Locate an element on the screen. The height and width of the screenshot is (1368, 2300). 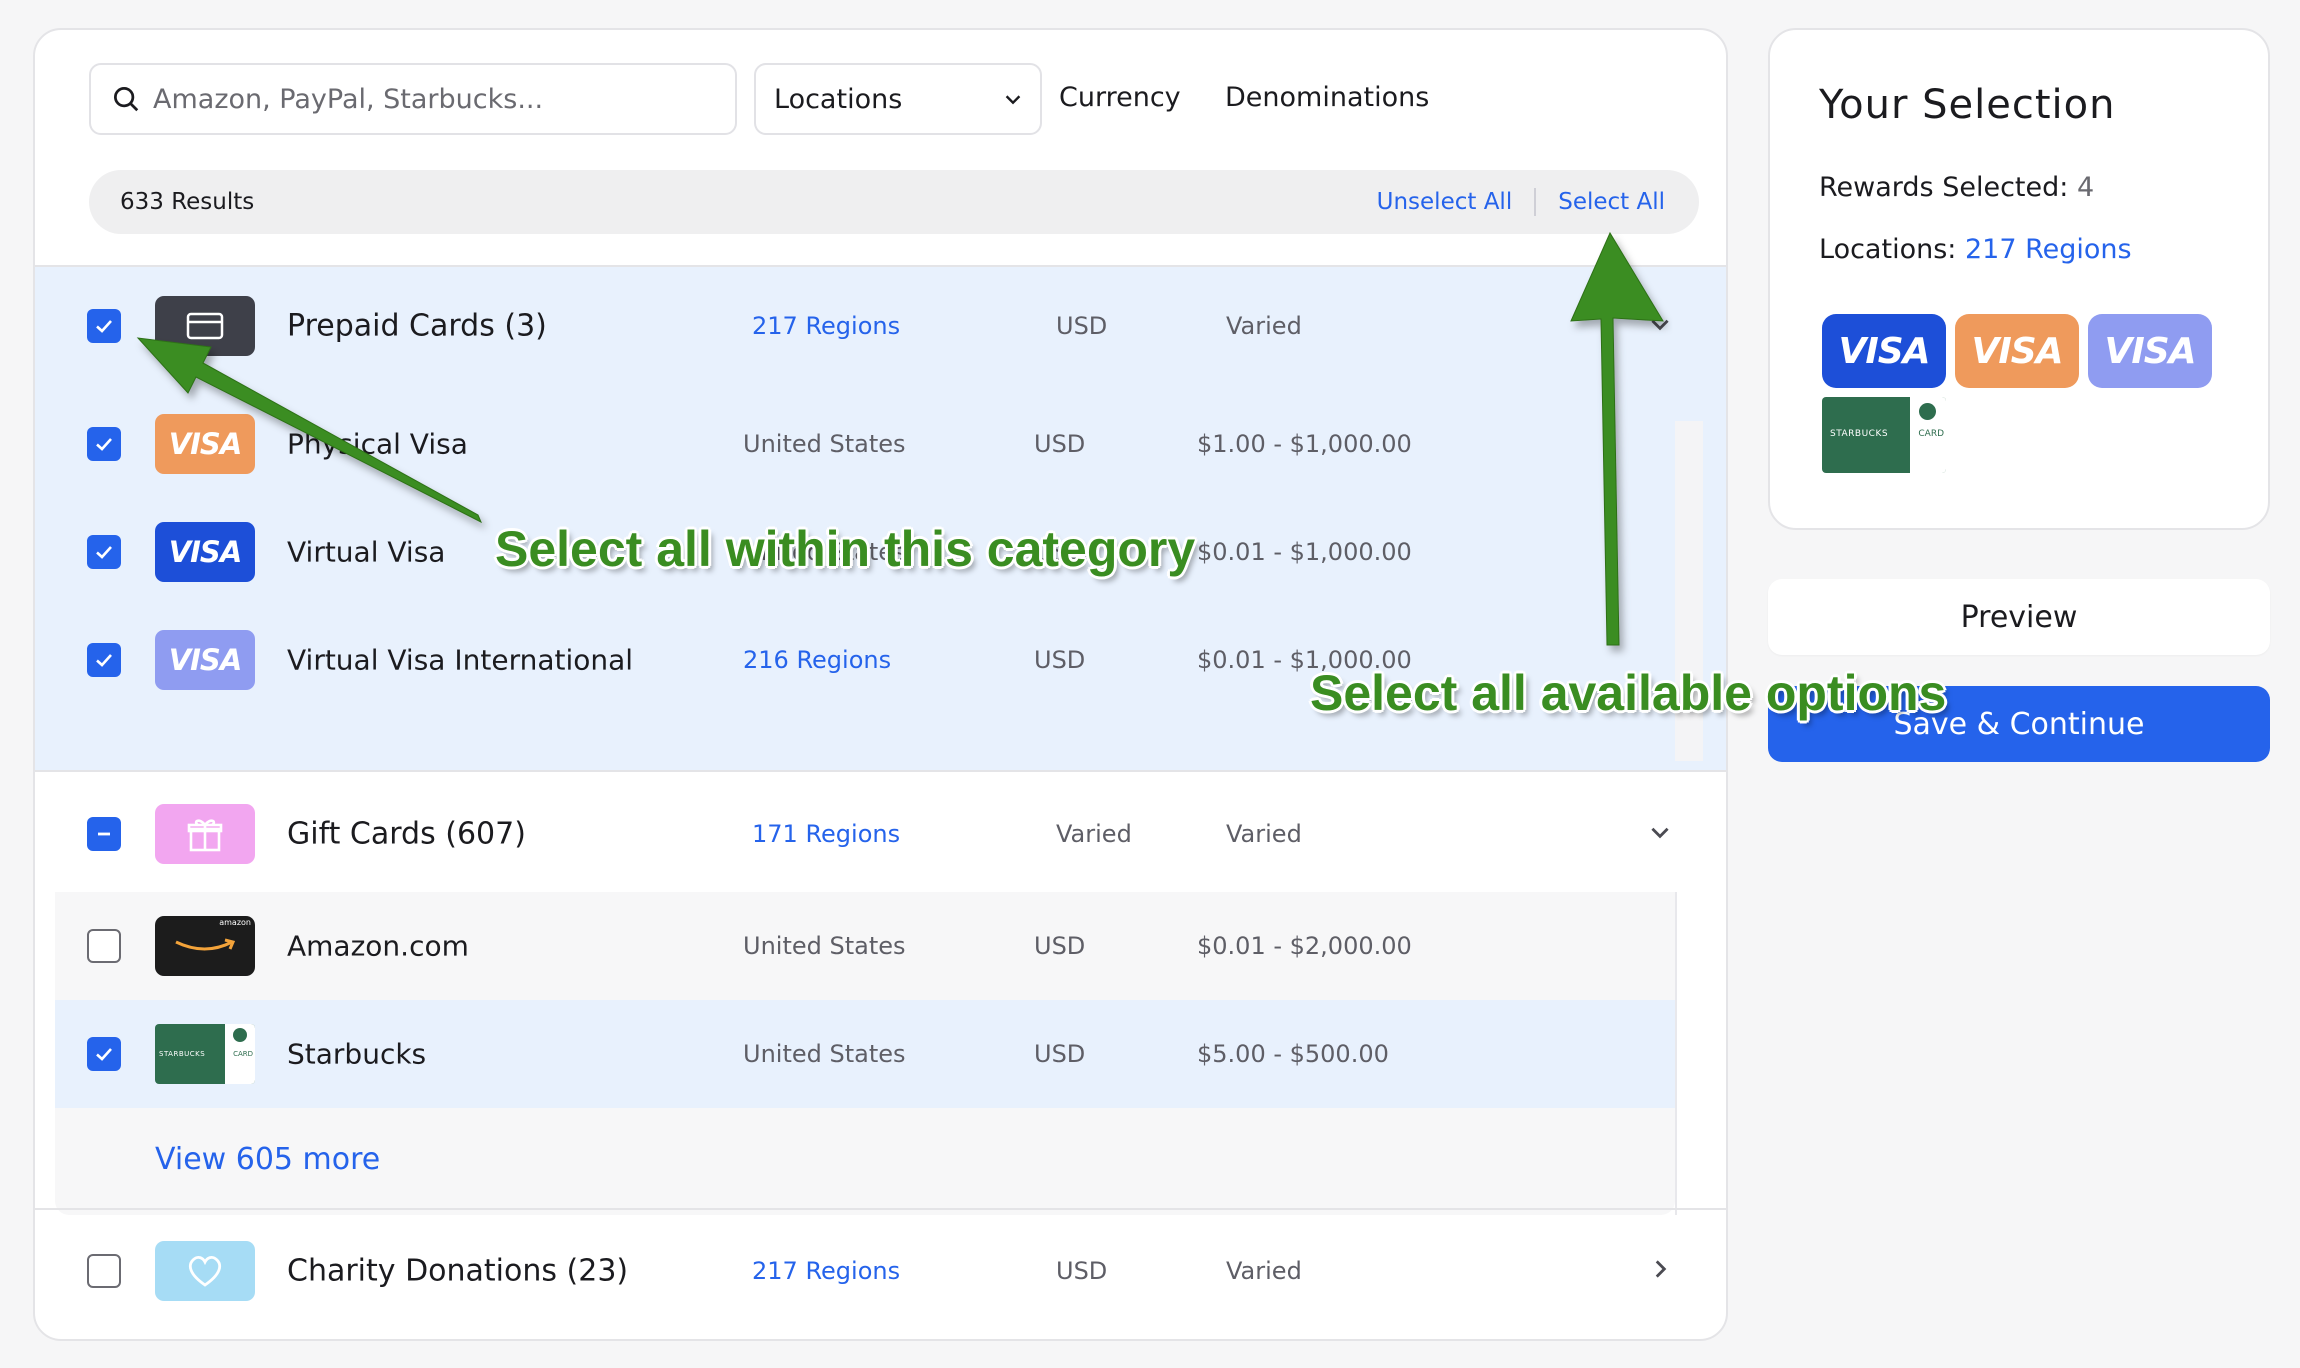
virtual-visa-international-thumb: VISA is located at coordinates (205, 660).